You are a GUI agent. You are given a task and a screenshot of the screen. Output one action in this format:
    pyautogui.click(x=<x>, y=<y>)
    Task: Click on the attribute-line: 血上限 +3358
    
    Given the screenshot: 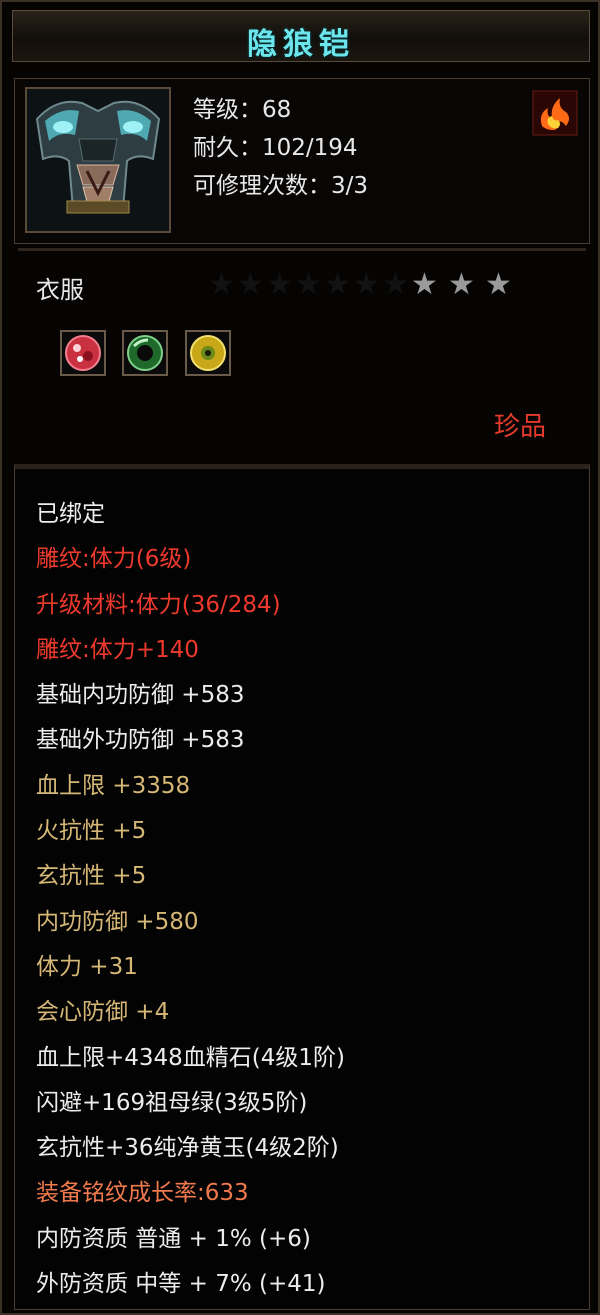 What is the action you would take?
    pyautogui.click(x=113, y=785)
    